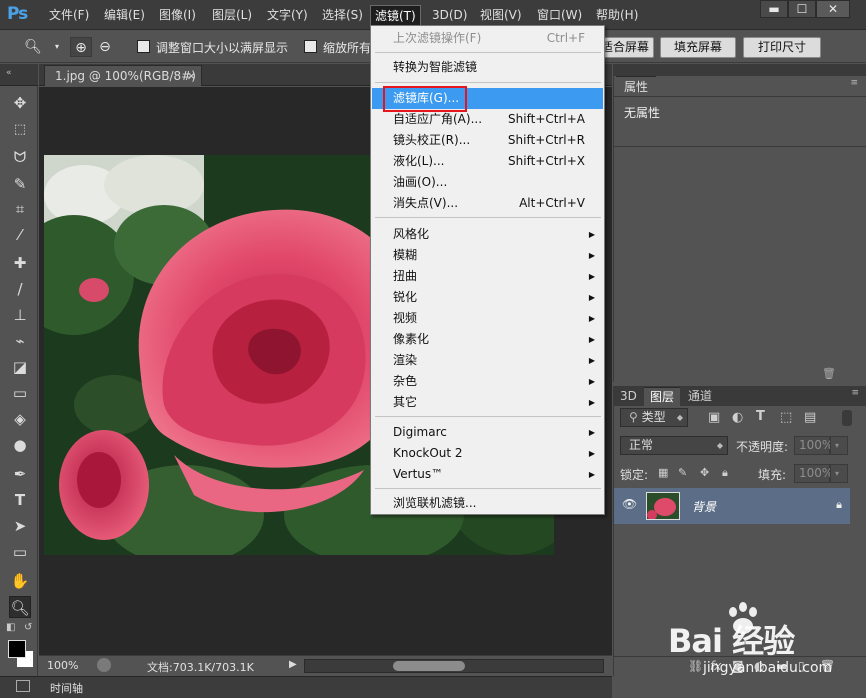  Describe the element at coordinates (20, 419) in the screenshot. I see `blur-tool-icon: ◈` at that location.